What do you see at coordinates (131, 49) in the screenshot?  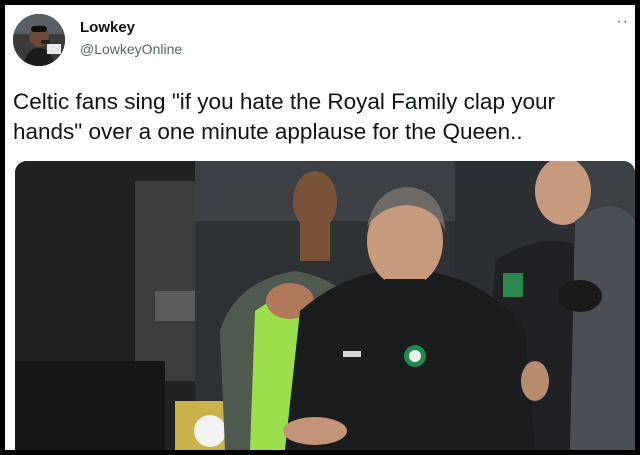 I see `user-handle: @LowkeyOnline` at bounding box center [131, 49].